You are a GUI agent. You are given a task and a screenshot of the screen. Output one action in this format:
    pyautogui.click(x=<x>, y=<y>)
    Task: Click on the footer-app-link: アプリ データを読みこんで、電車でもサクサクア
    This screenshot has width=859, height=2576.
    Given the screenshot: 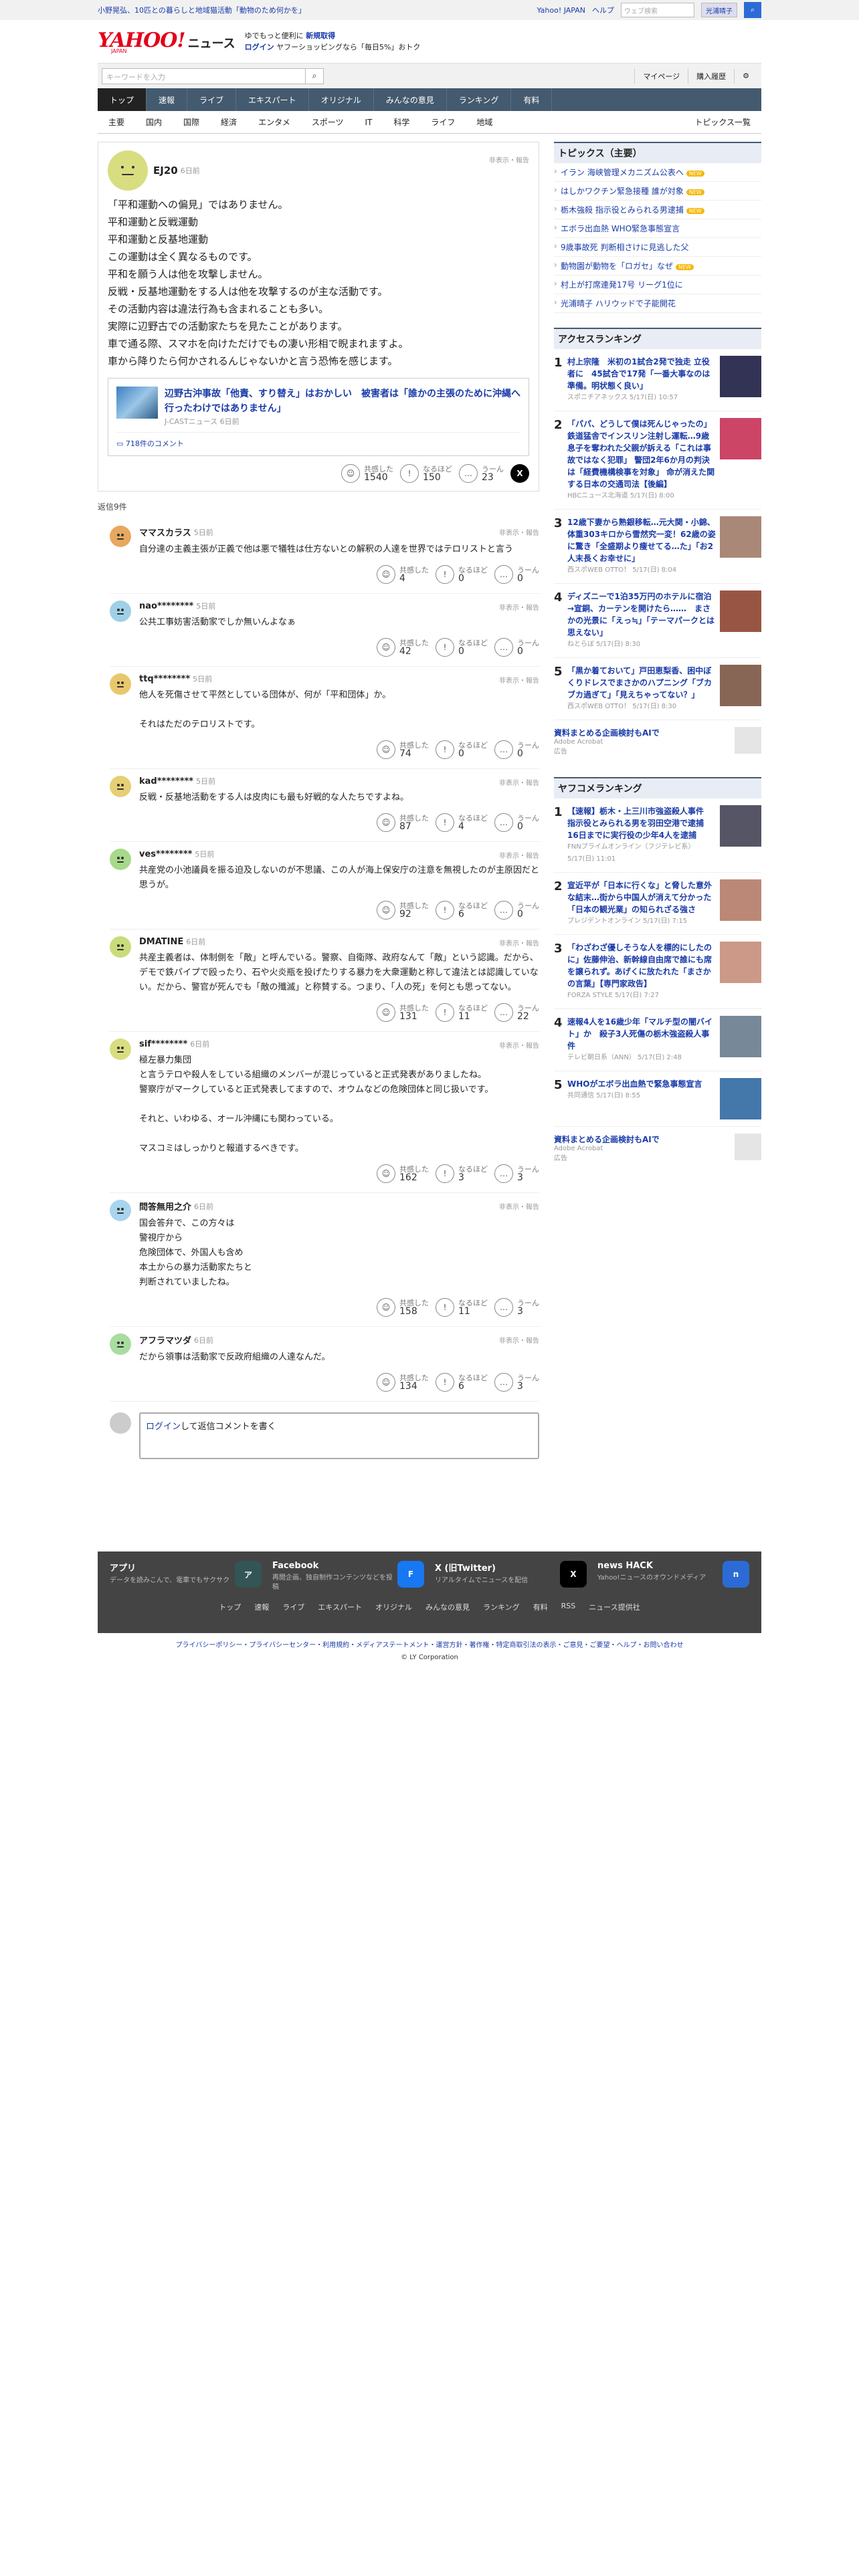 What is the action you would take?
    pyautogui.click(x=185, y=1576)
    